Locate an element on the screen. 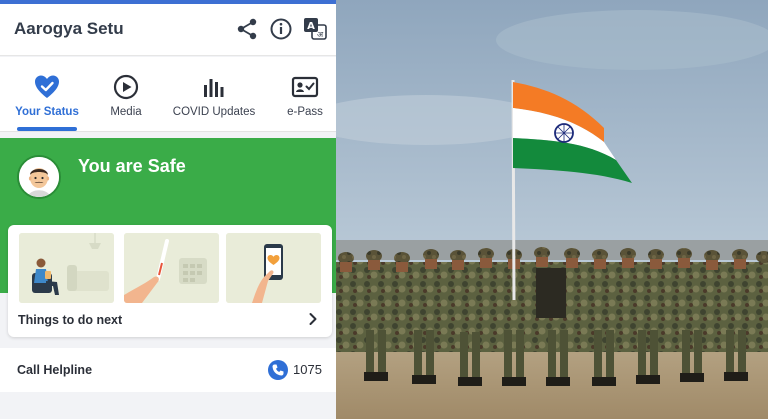 The height and width of the screenshot is (419, 768). things-to-do-label: Things to do next is located at coordinates (70, 320).